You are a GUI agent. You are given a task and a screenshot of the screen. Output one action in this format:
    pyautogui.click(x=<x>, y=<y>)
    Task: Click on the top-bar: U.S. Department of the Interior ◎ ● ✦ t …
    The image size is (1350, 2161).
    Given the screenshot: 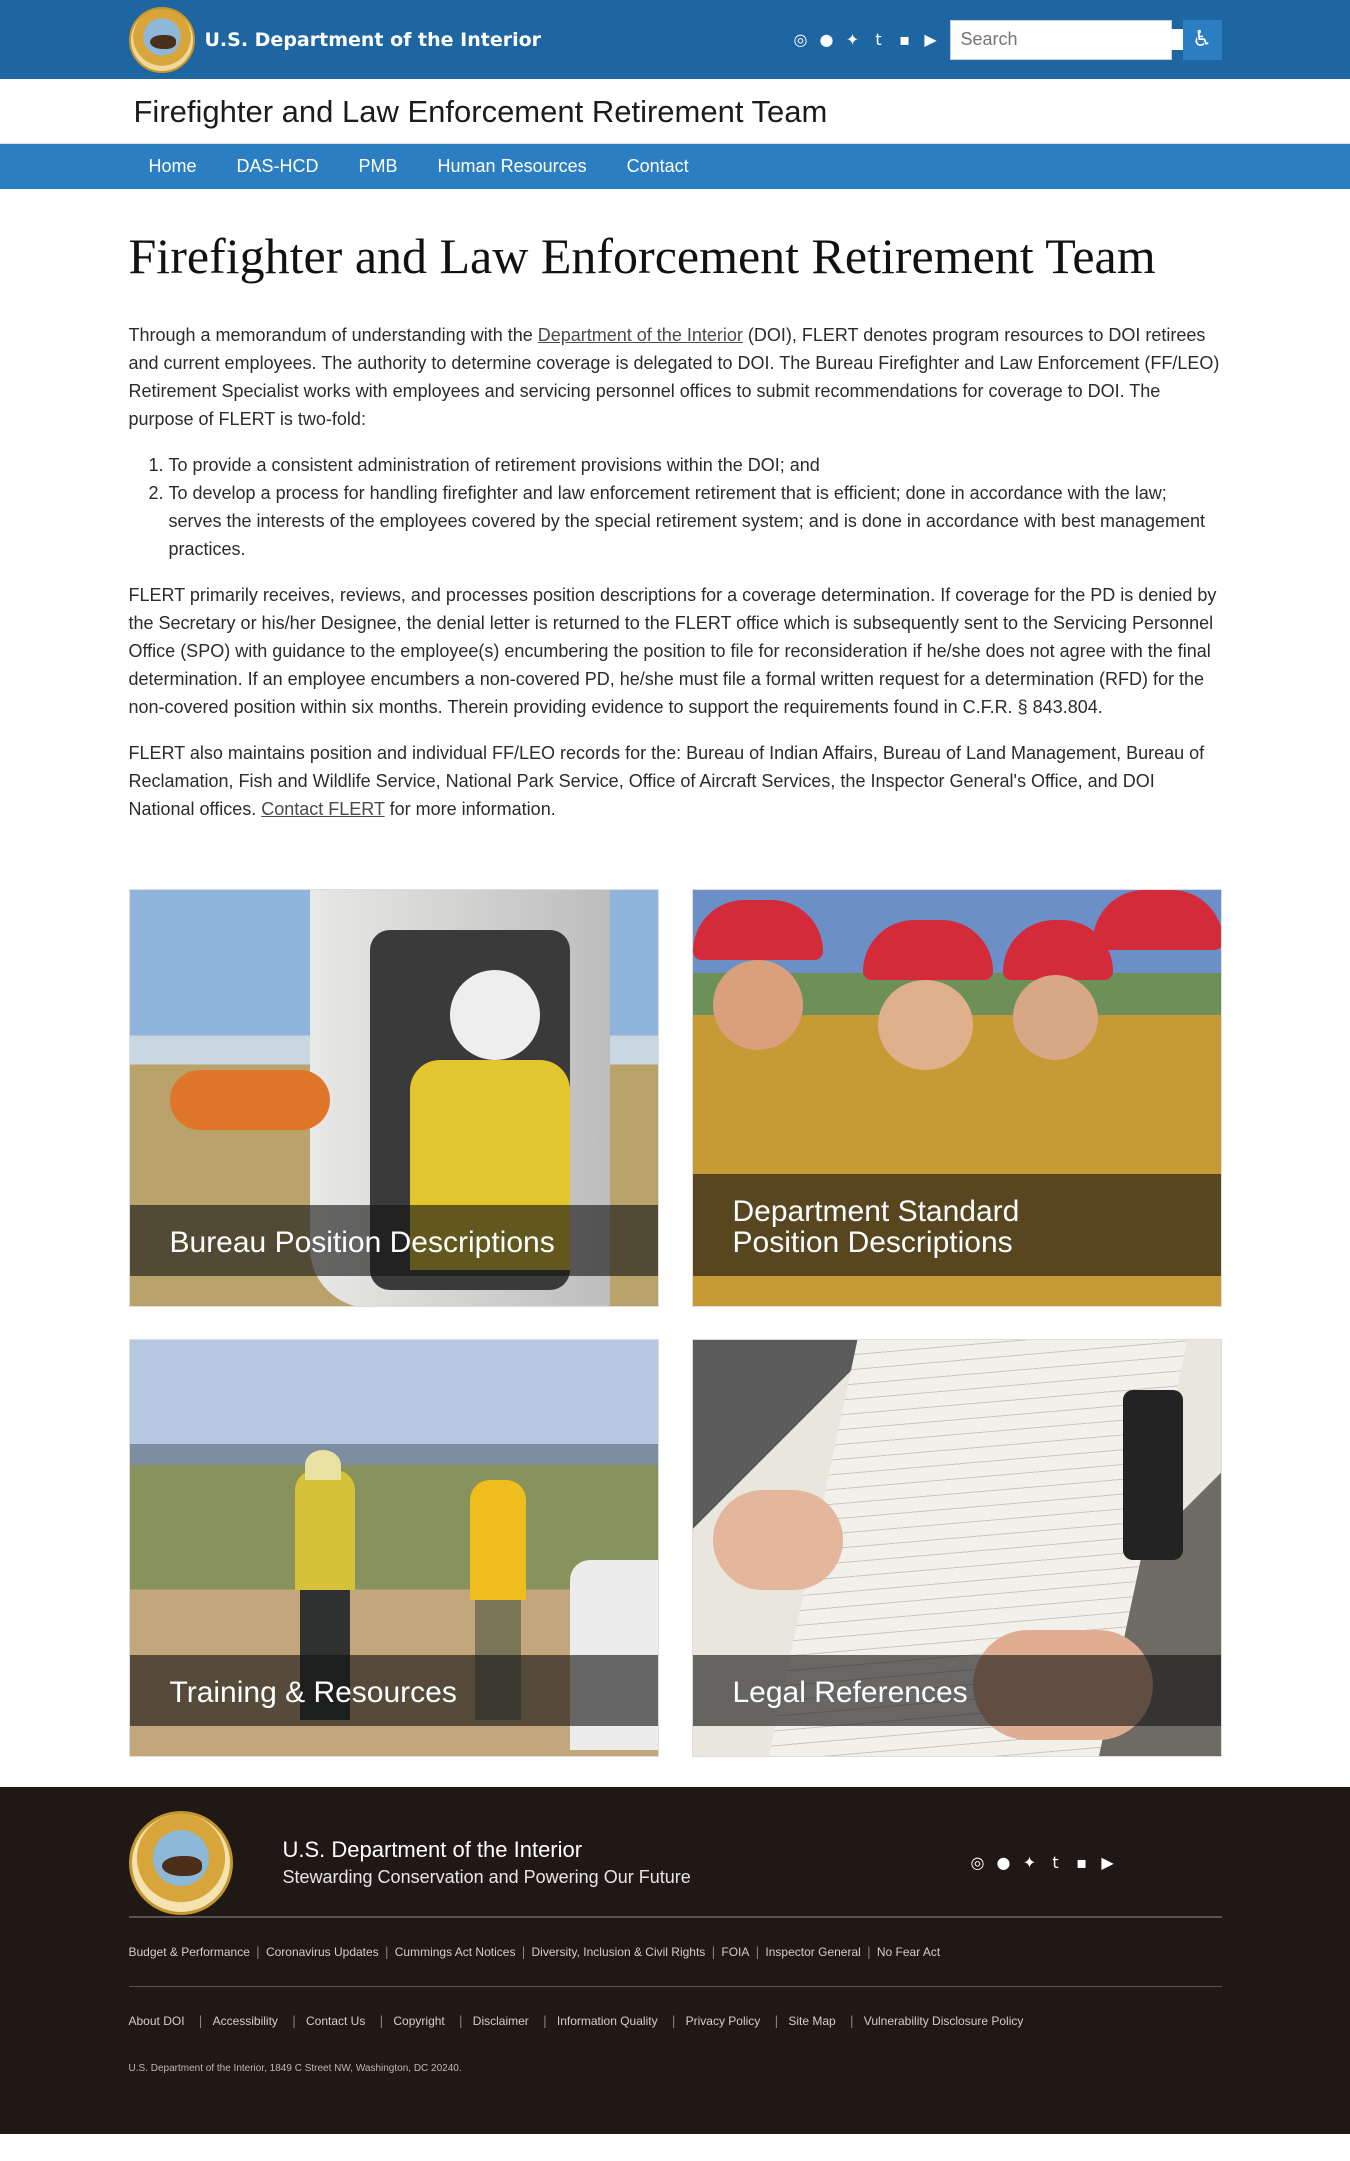 What is the action you would take?
    pyautogui.click(x=675, y=39)
    